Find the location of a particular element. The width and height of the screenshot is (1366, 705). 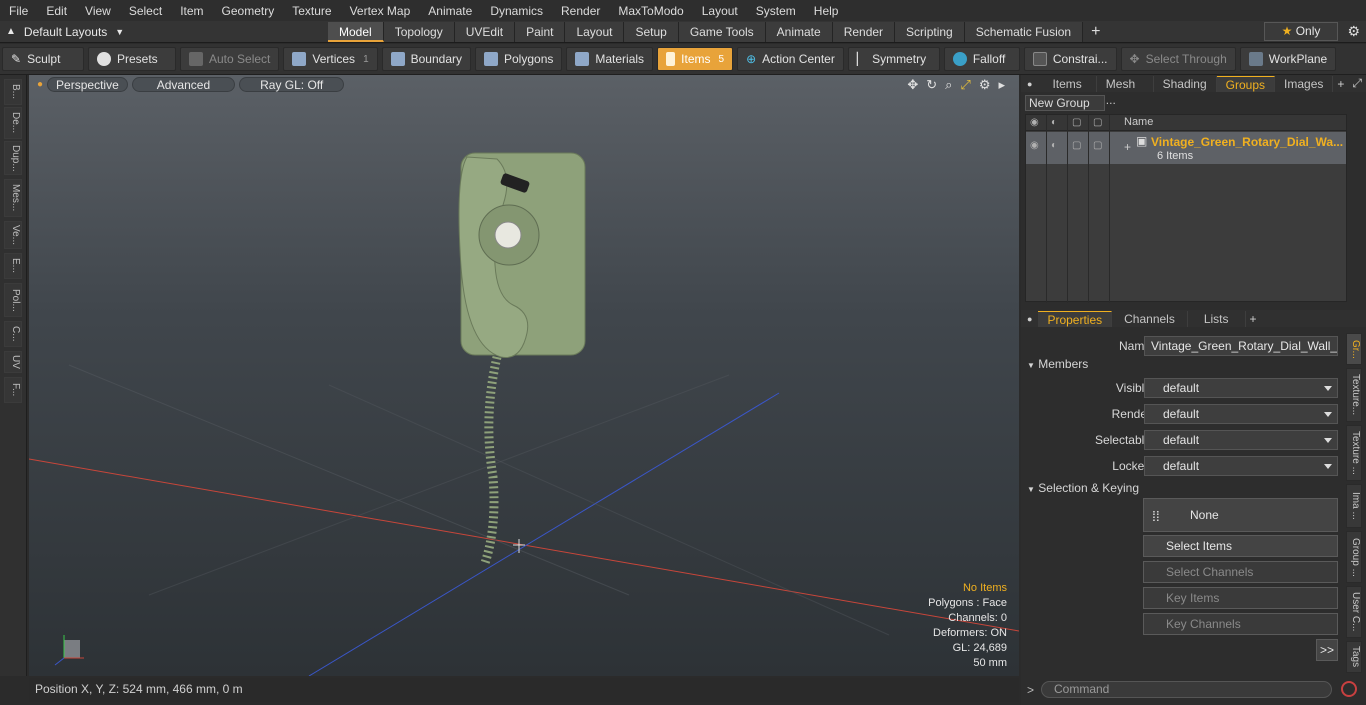

tab-game-tools: Game Tools is located at coordinates (722, 31).